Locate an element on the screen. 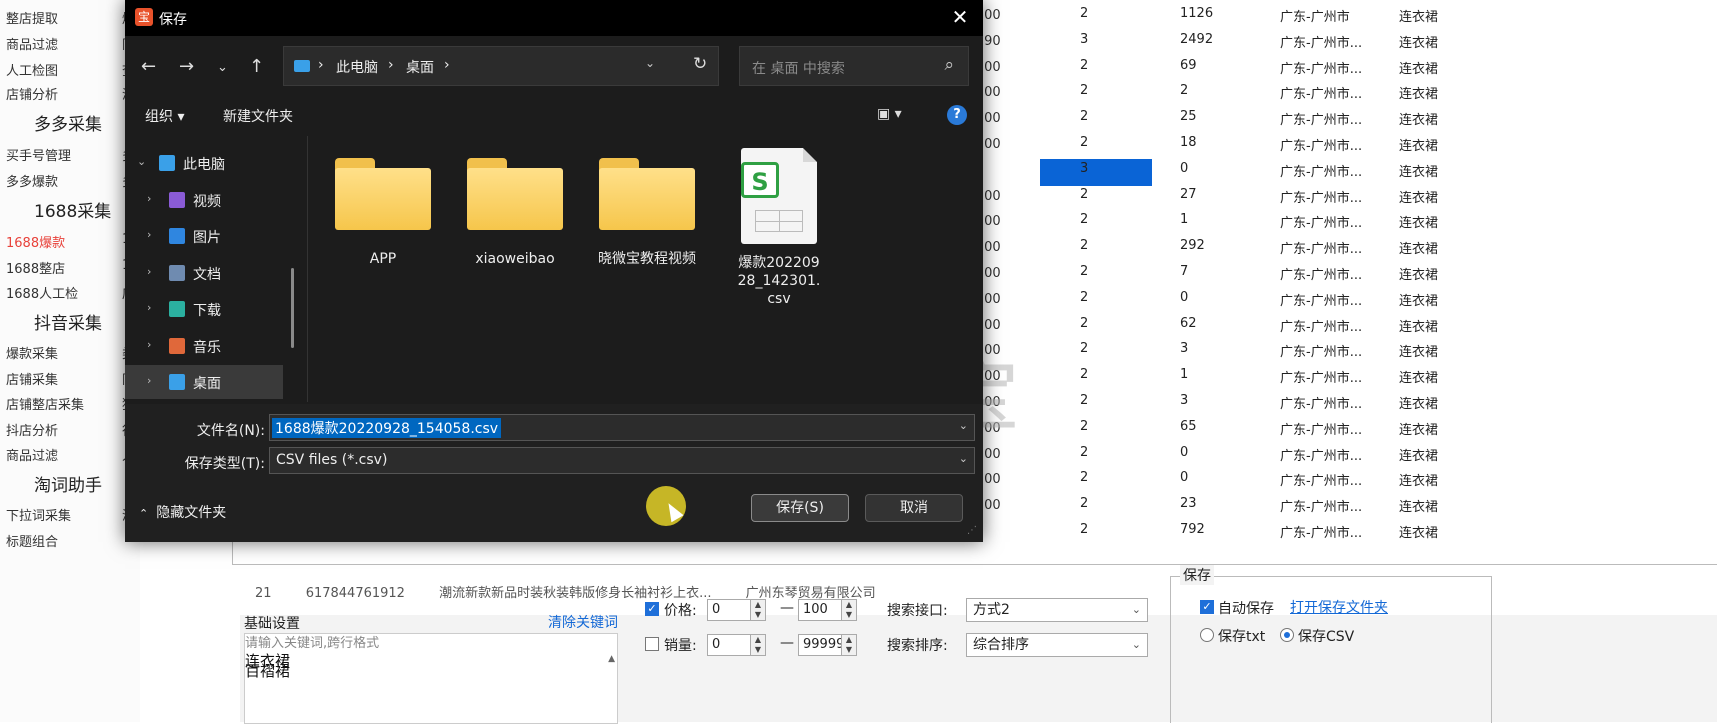 Image resolution: width=1717 pixels, height=724 pixels. sidebar-item: 店铺分析 is located at coordinates (32, 93).